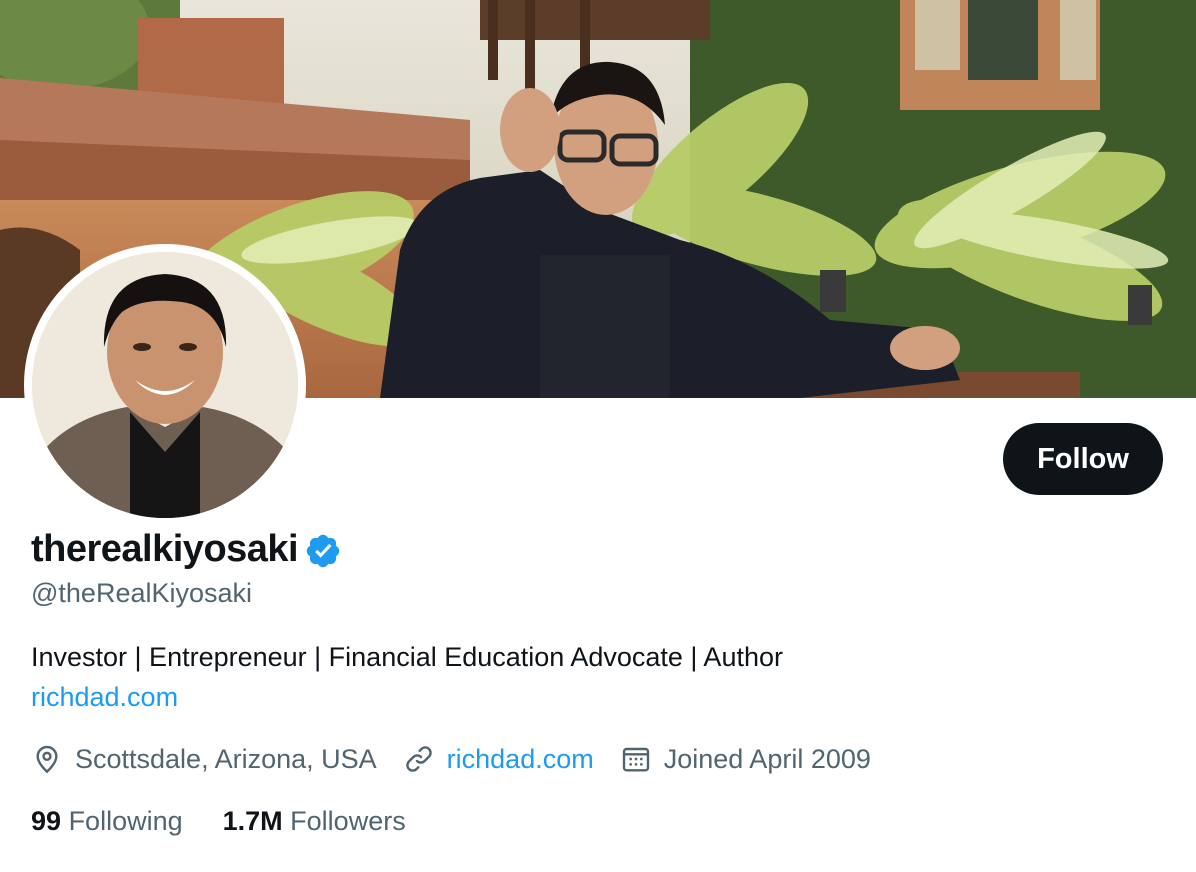 Image resolution: width=1196 pixels, height=872 pixels. I want to click on profile-avatar, so click(165, 385).